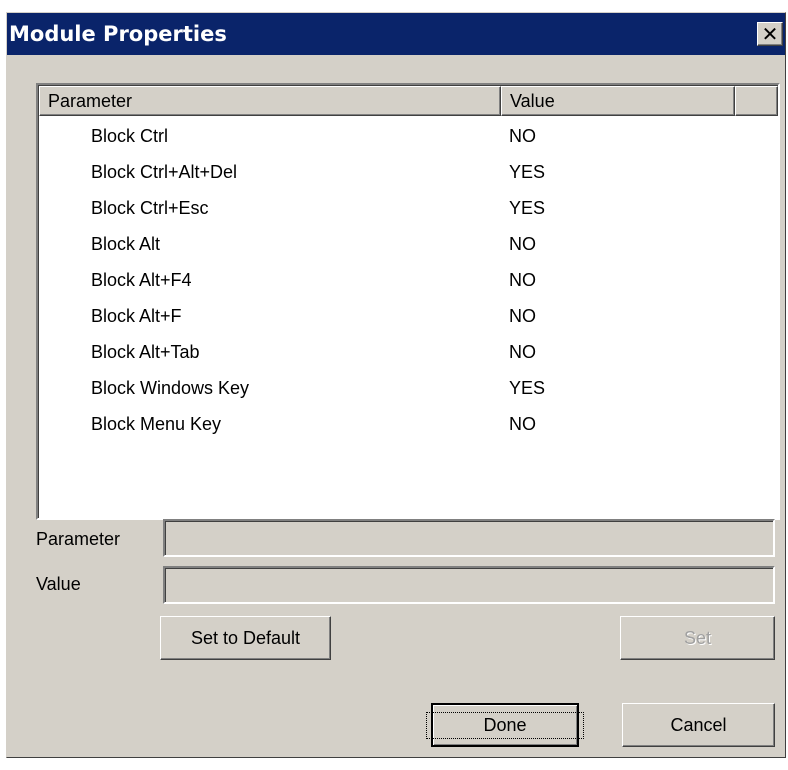 The width and height of the screenshot is (788, 770). I want to click on list-header: Parameter Value, so click(408, 101).